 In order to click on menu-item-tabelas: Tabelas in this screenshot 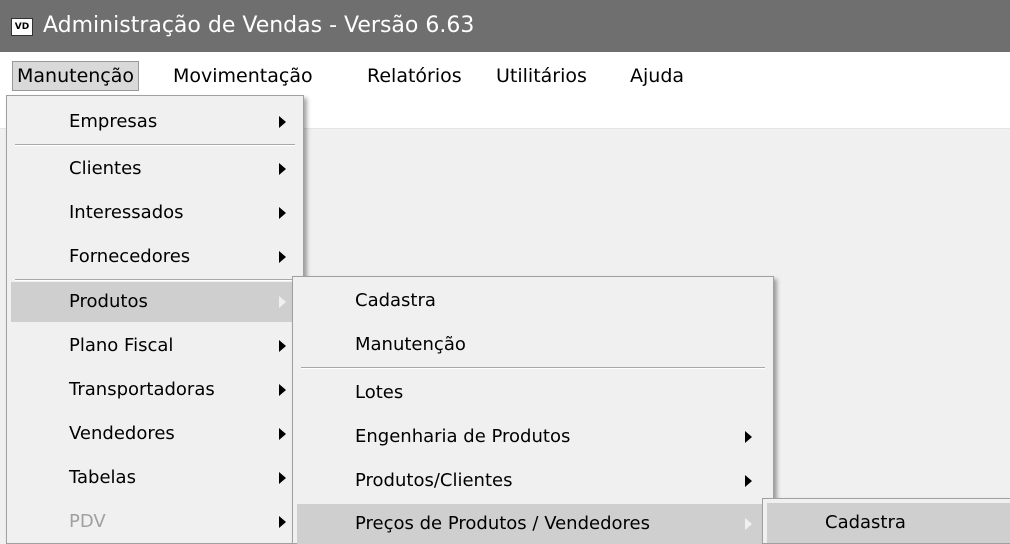, I will do `click(155, 478)`.